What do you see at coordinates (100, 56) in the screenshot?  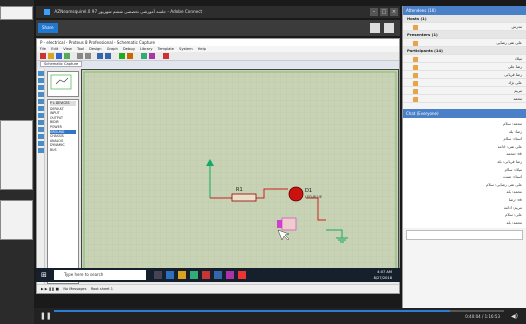 I see `undo-icon` at bounding box center [100, 56].